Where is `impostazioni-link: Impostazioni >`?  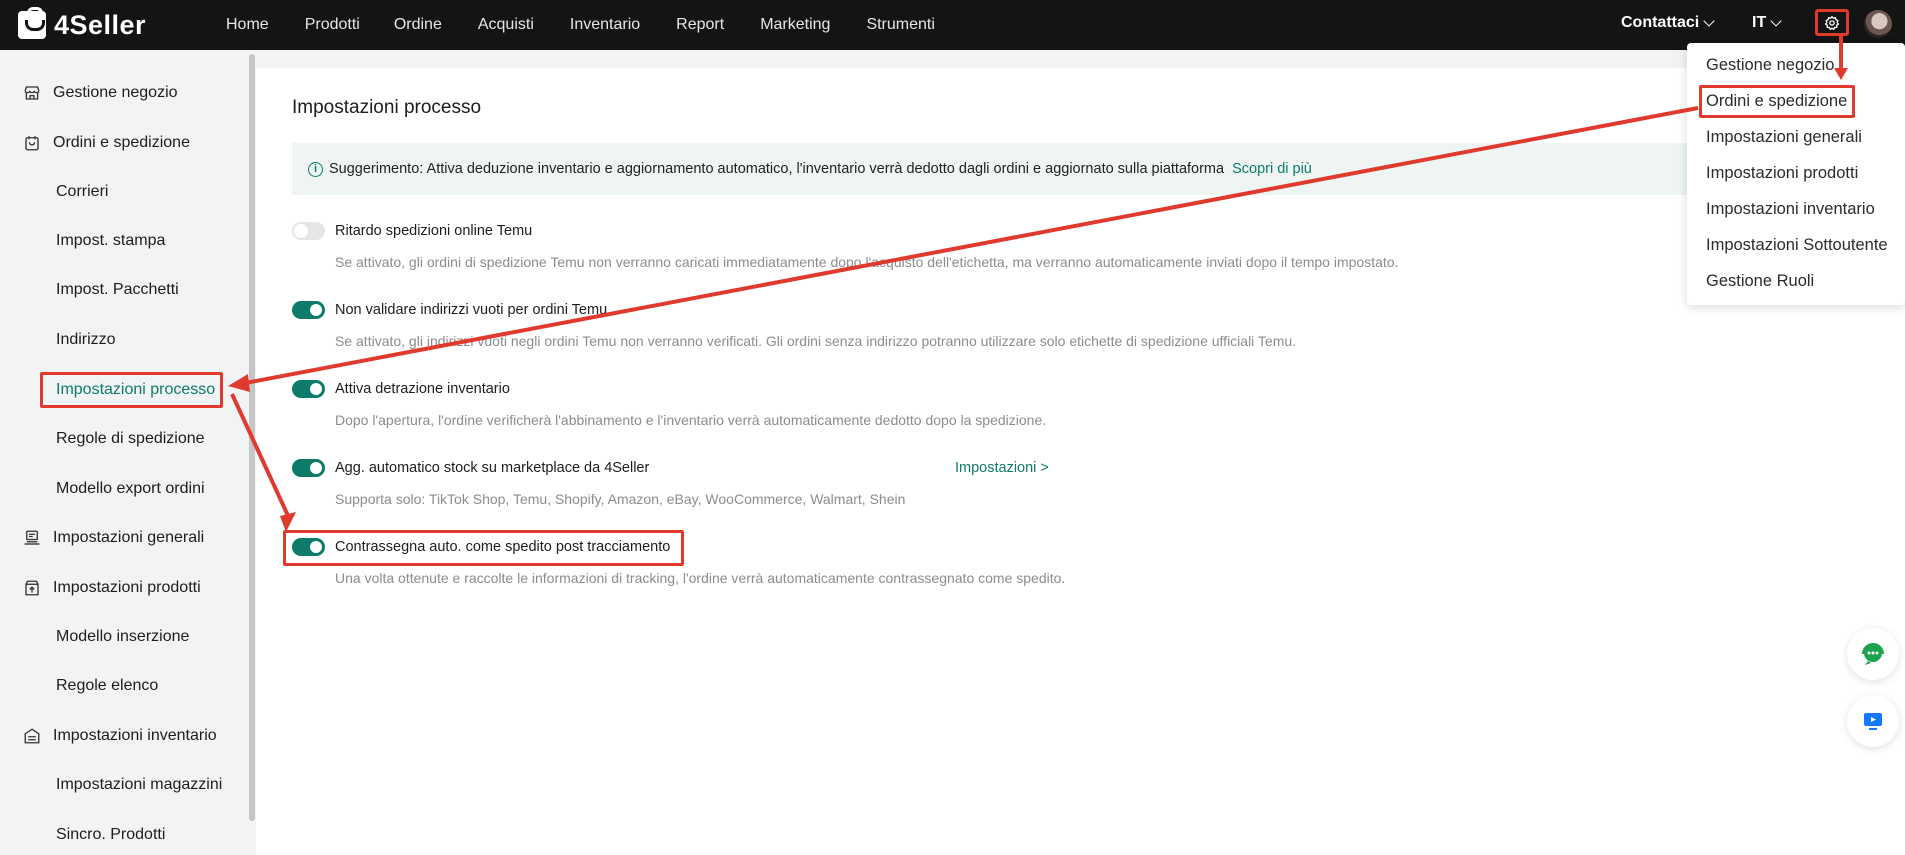 impostazioni-link: Impostazioni > is located at coordinates (1002, 468).